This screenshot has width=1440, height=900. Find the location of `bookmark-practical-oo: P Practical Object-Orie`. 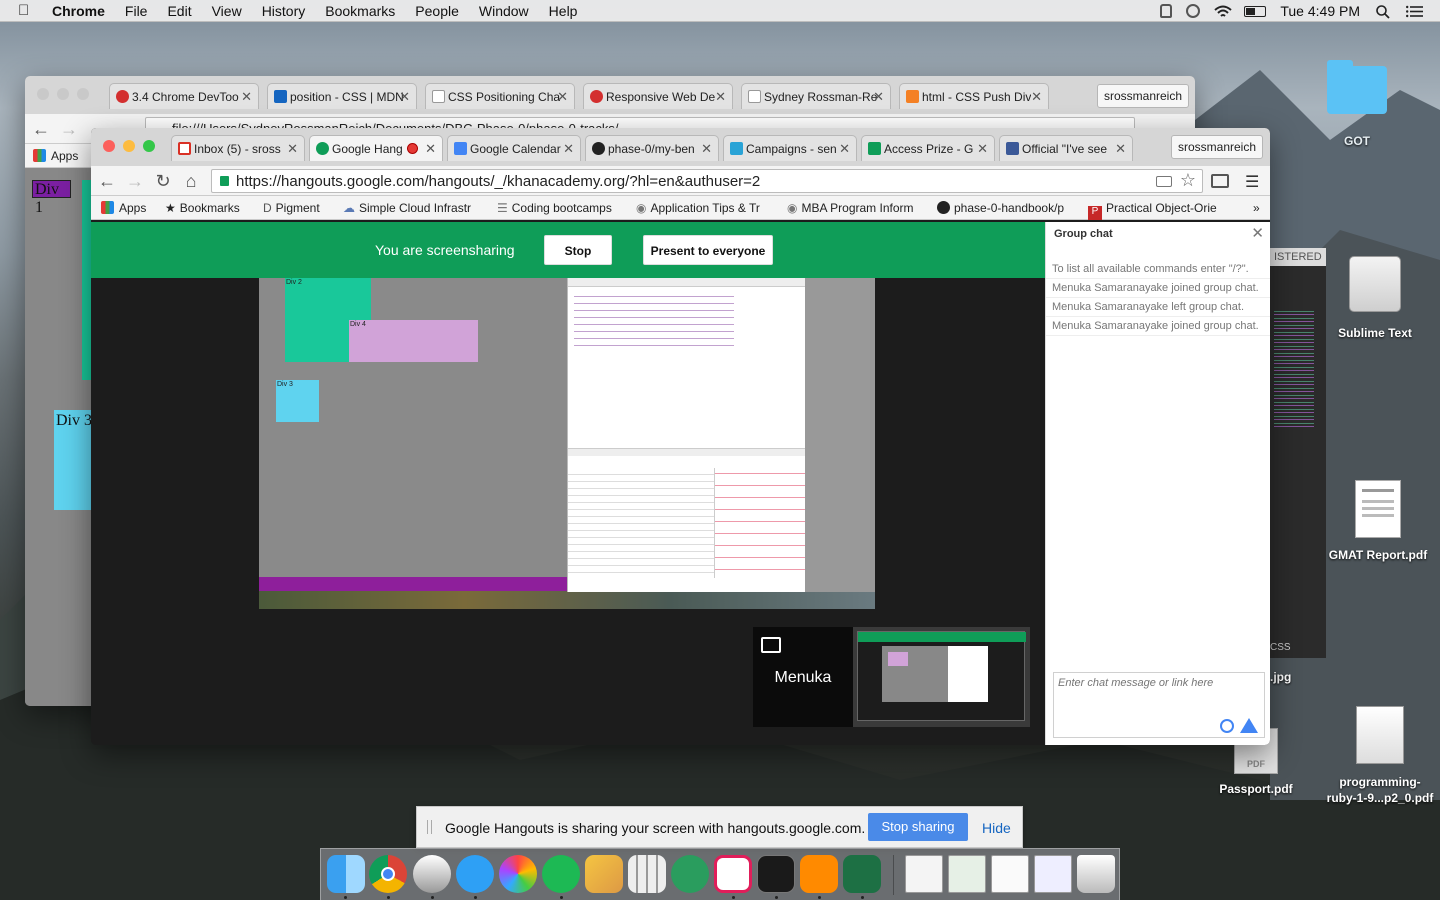

bookmark-practical-oo: P Practical Object-Orie is located at coordinates (1156, 210).